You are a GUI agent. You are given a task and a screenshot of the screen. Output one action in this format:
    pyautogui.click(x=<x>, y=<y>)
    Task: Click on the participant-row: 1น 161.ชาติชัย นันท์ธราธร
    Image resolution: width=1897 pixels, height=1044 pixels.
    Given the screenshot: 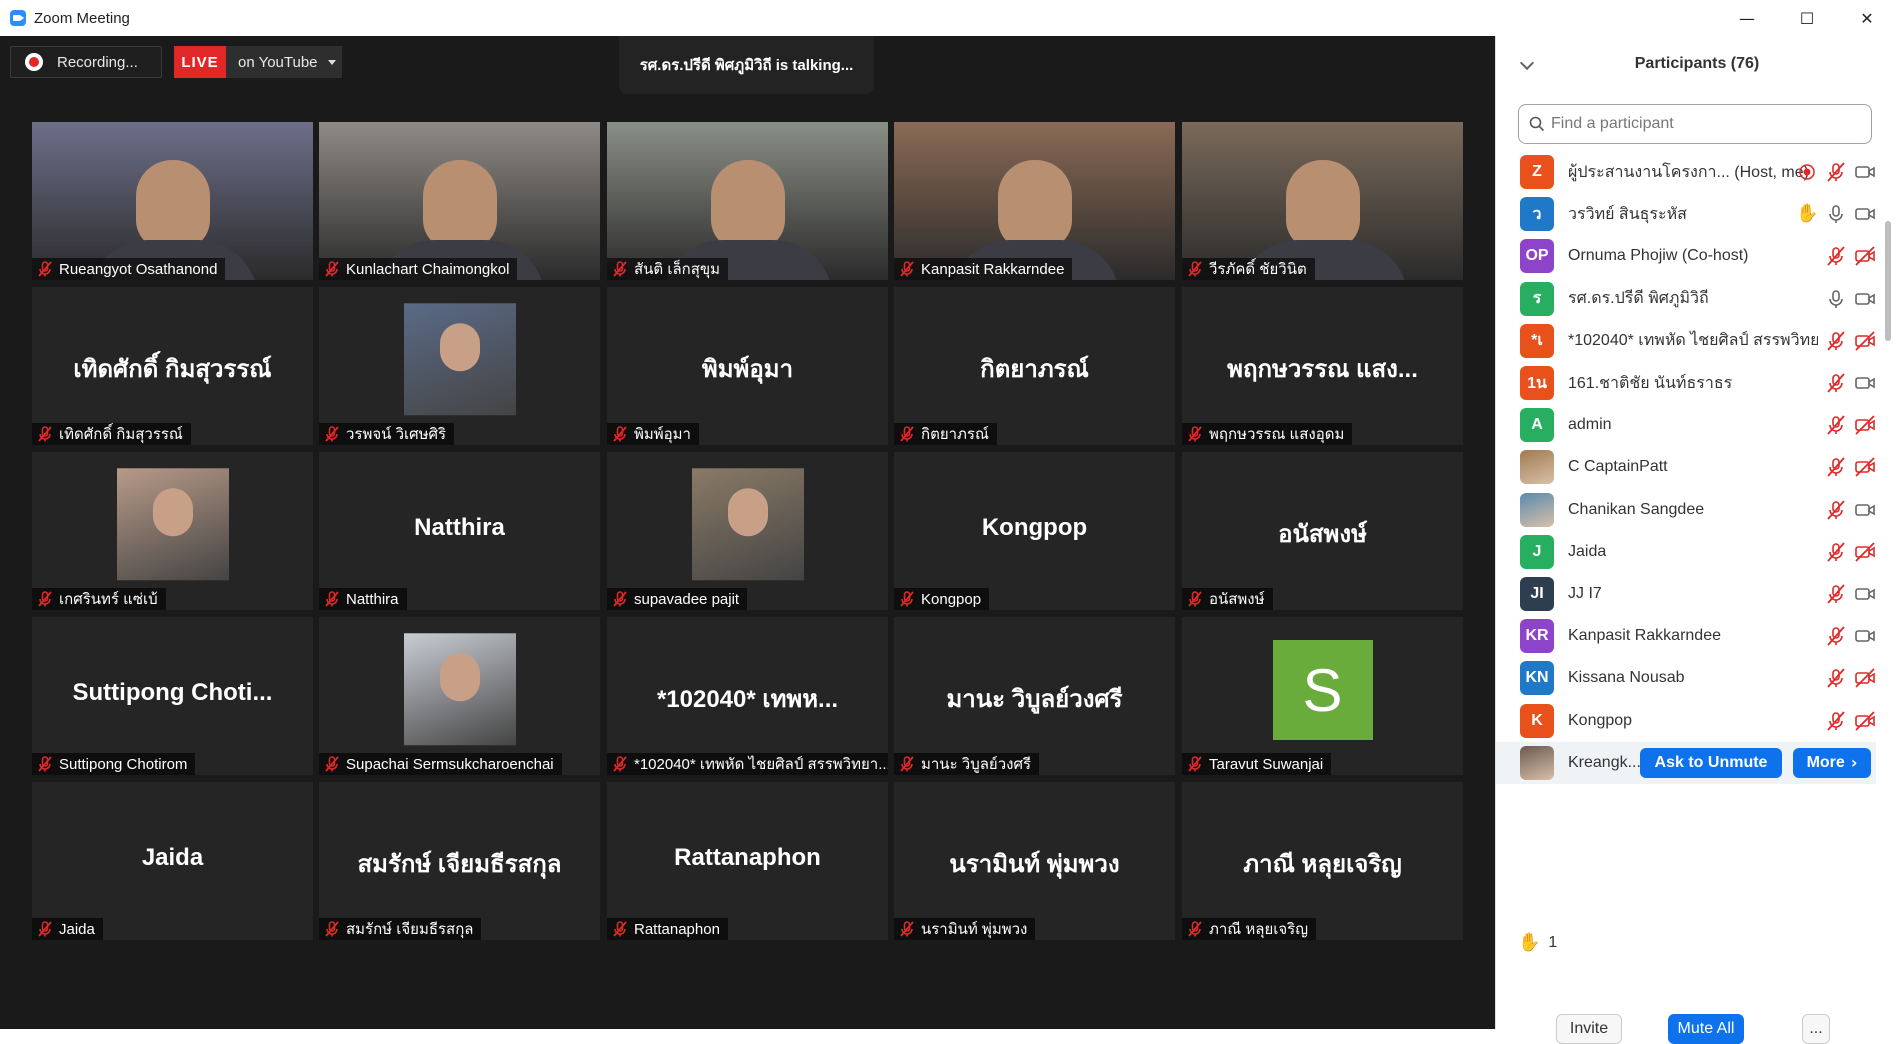 What is the action you would take?
    pyautogui.click(x=1686, y=383)
    